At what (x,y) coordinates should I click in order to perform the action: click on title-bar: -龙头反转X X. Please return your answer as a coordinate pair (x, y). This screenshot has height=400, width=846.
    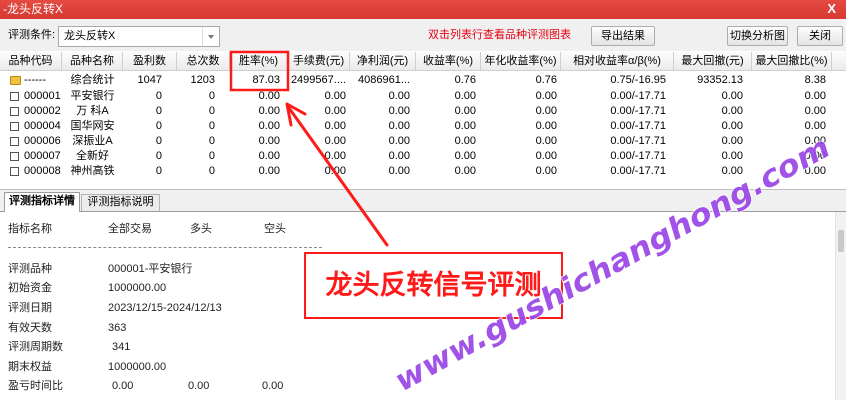
    Looking at the image, I should click on (423, 9).